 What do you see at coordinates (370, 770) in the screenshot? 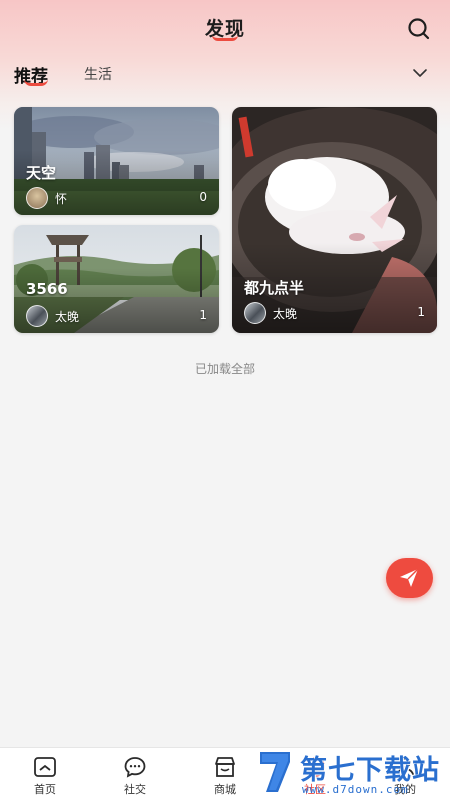
I see `watermark-title: 第七下载站` at bounding box center [370, 770].